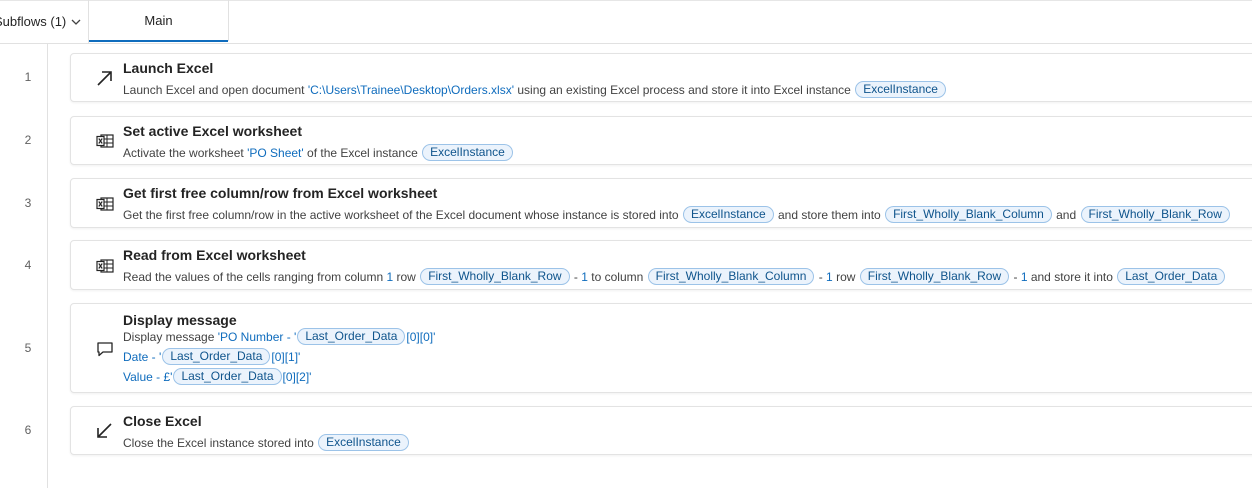 Image resolution: width=1252 pixels, height=488 pixels. Describe the element at coordinates (220, 443) in the screenshot. I see `desc-text: Close the Excel instance stored into` at that location.